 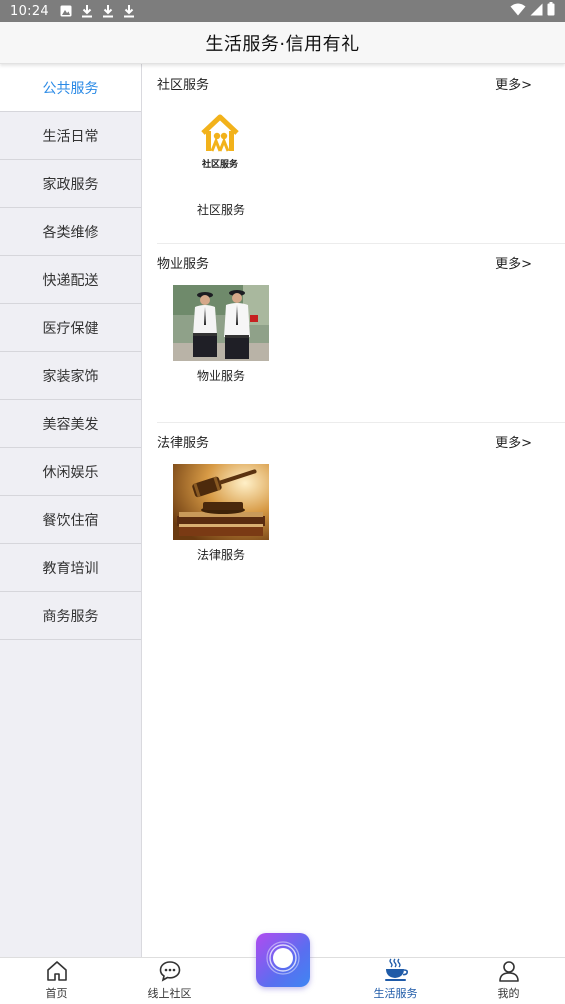 What do you see at coordinates (509, 970) in the screenshot?
I see `user-icon` at bounding box center [509, 970].